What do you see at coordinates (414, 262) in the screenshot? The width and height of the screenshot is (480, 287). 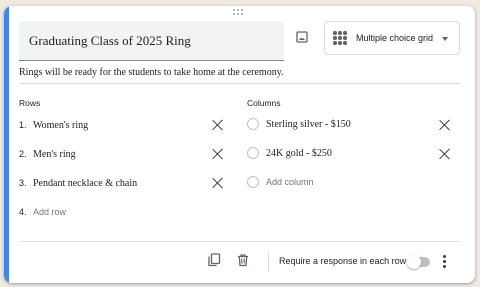 I see `toggle-knob` at bounding box center [414, 262].